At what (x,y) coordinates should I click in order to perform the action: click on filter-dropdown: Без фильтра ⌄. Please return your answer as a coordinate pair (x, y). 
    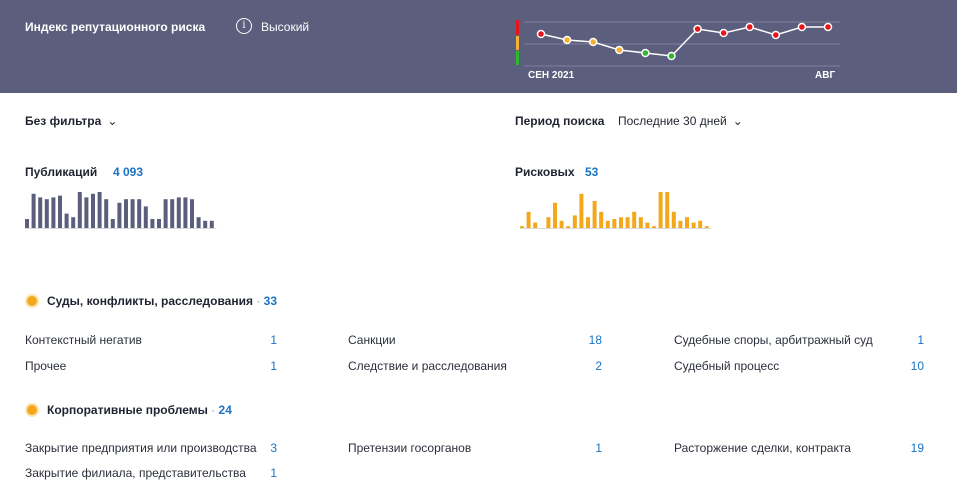
    Looking at the image, I should click on (71, 121).